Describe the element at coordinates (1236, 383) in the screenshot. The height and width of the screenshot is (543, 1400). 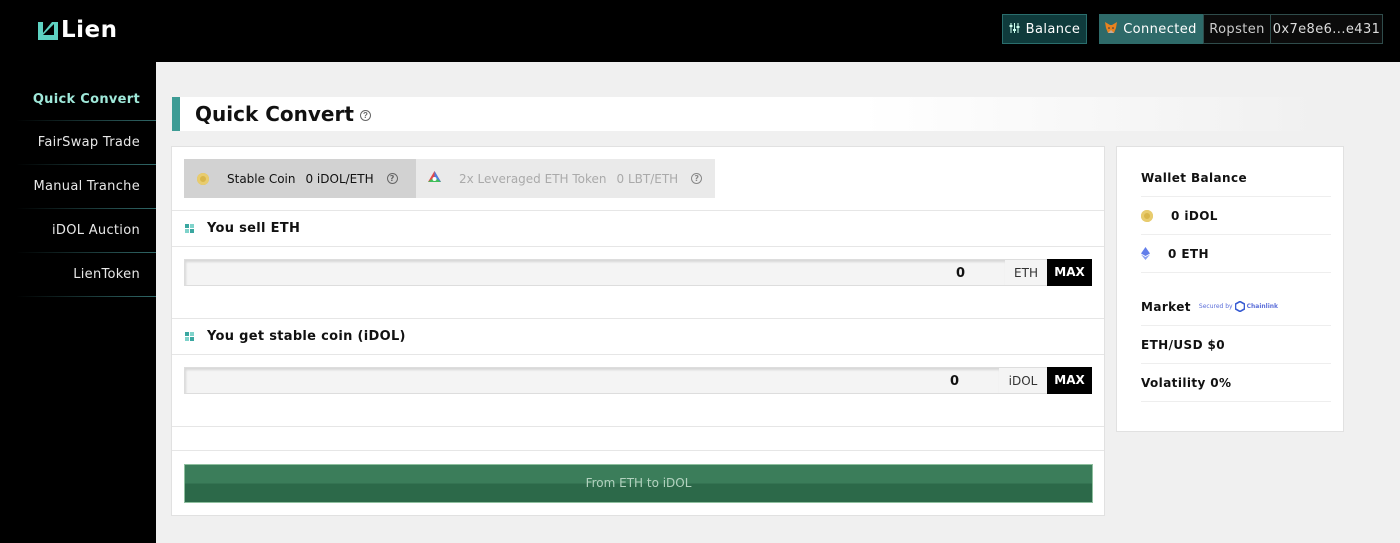
I see `volatility-row: Volatility 0%` at that location.